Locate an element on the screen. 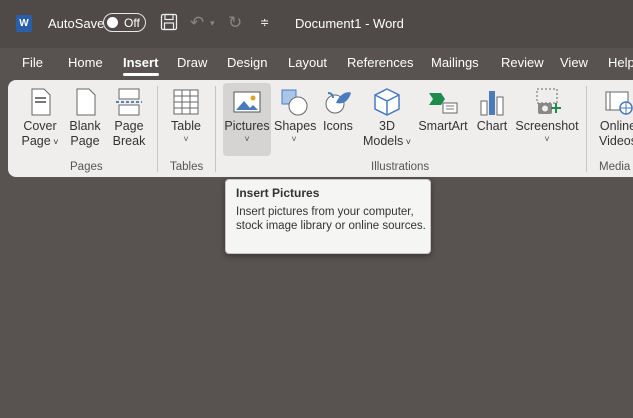  online-videos-label-2: Videos is located at coordinates (616, 141).